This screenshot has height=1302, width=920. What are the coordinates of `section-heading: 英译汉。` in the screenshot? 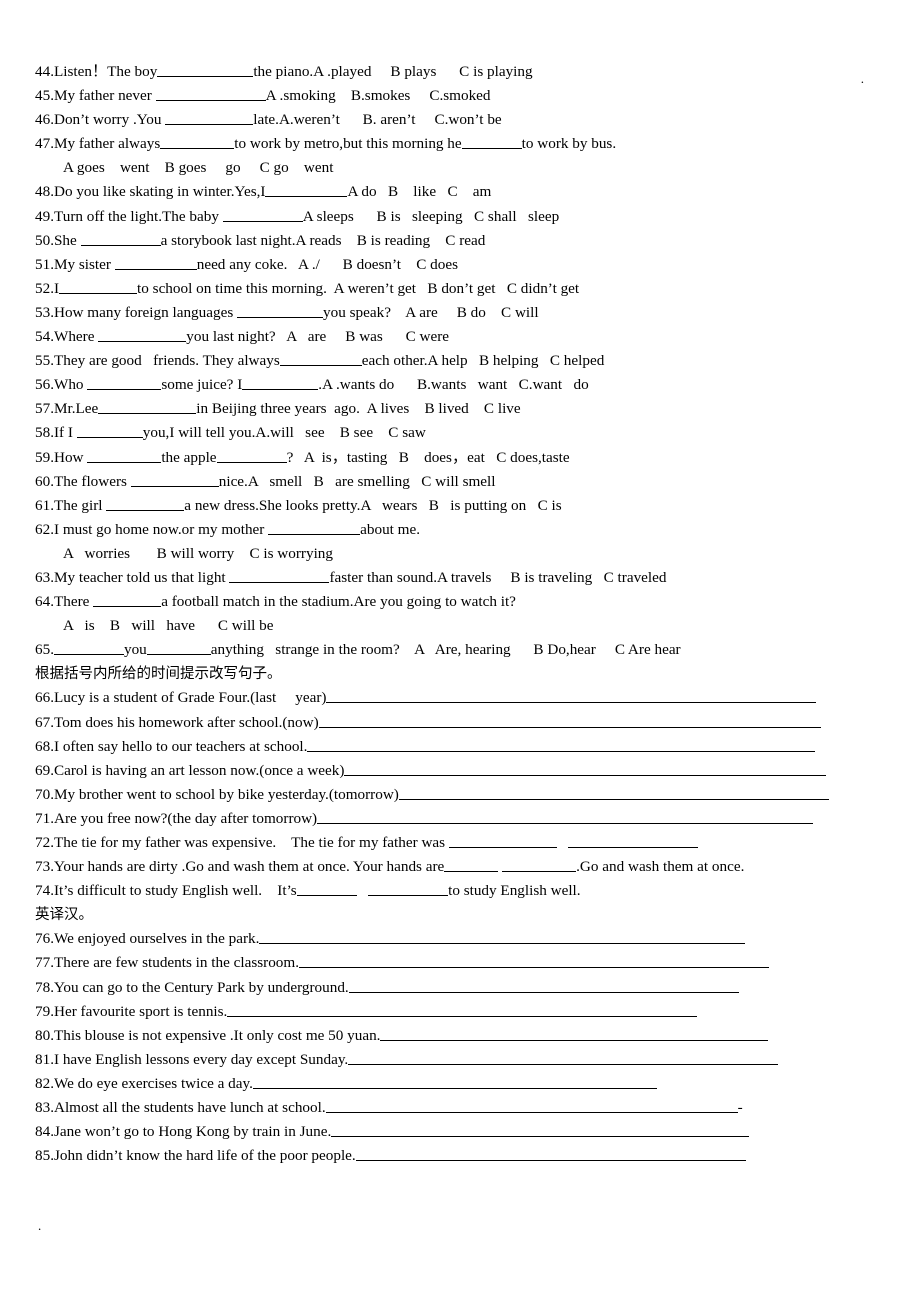 It's located at (450, 915).